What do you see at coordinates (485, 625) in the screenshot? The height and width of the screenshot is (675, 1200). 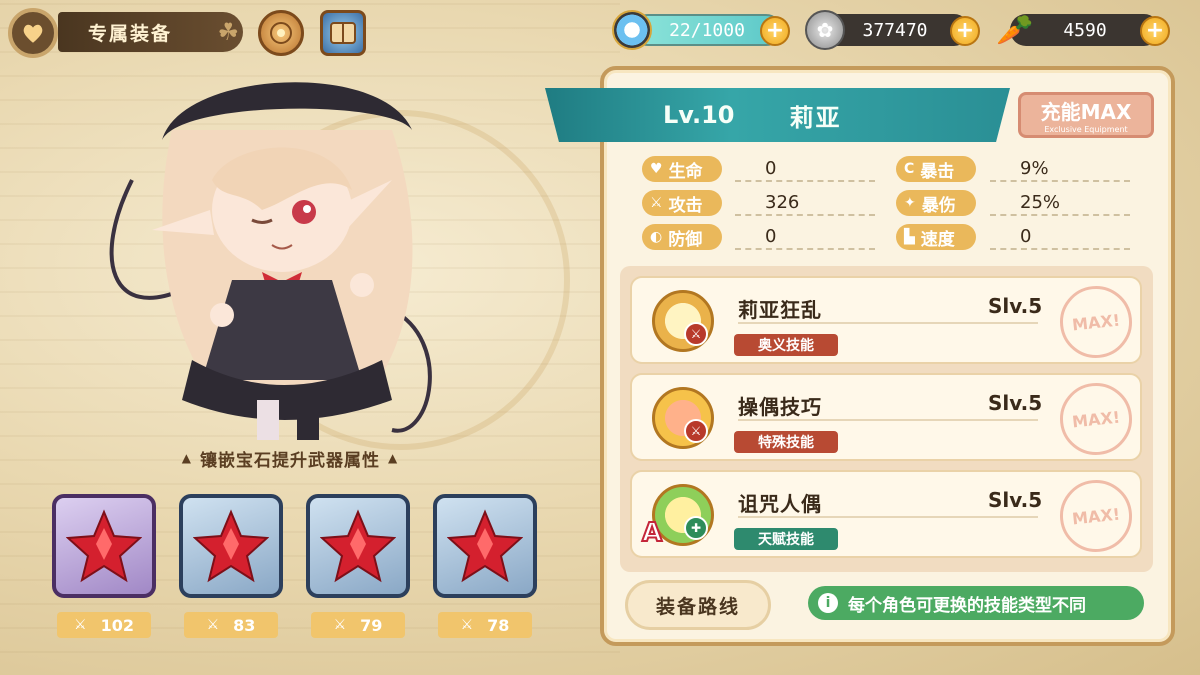 I see `gem-value-4: ⚔ 78` at bounding box center [485, 625].